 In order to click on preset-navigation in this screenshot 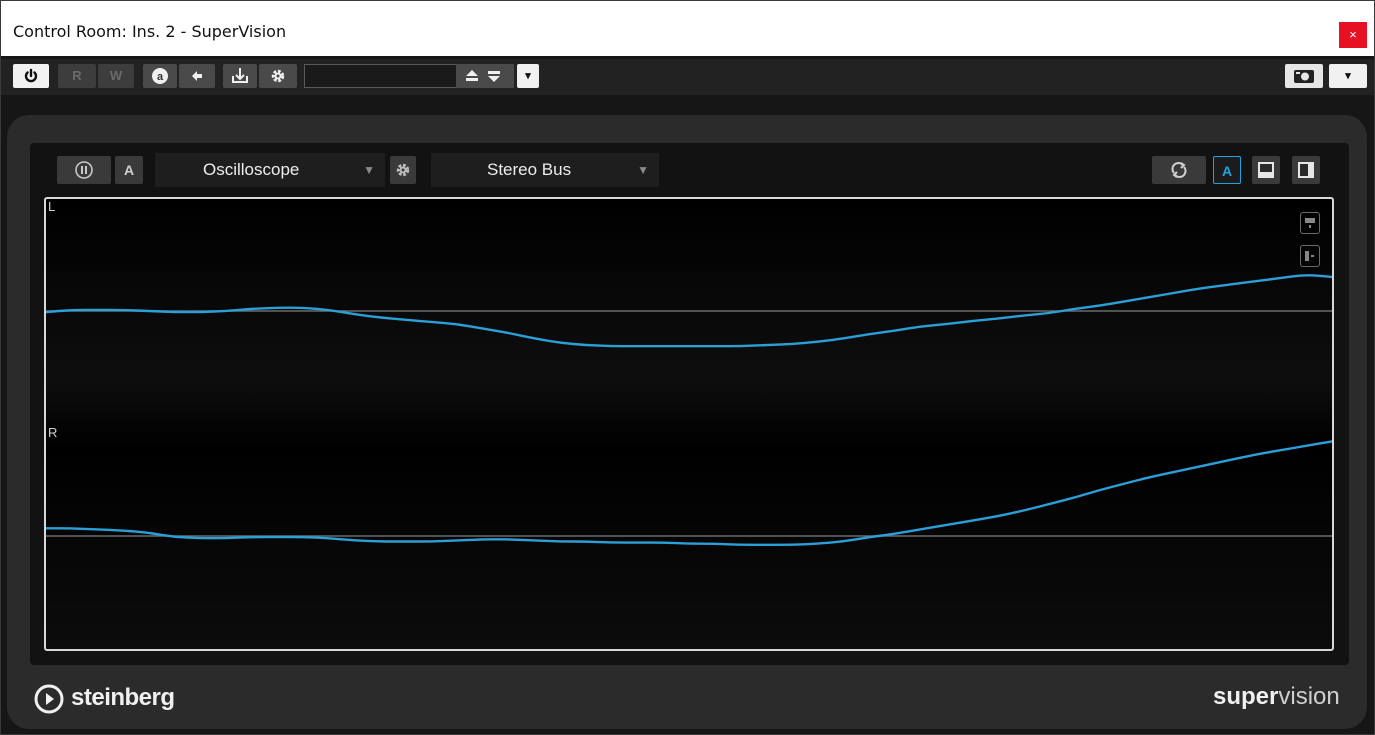, I will do `click(485, 76)`.